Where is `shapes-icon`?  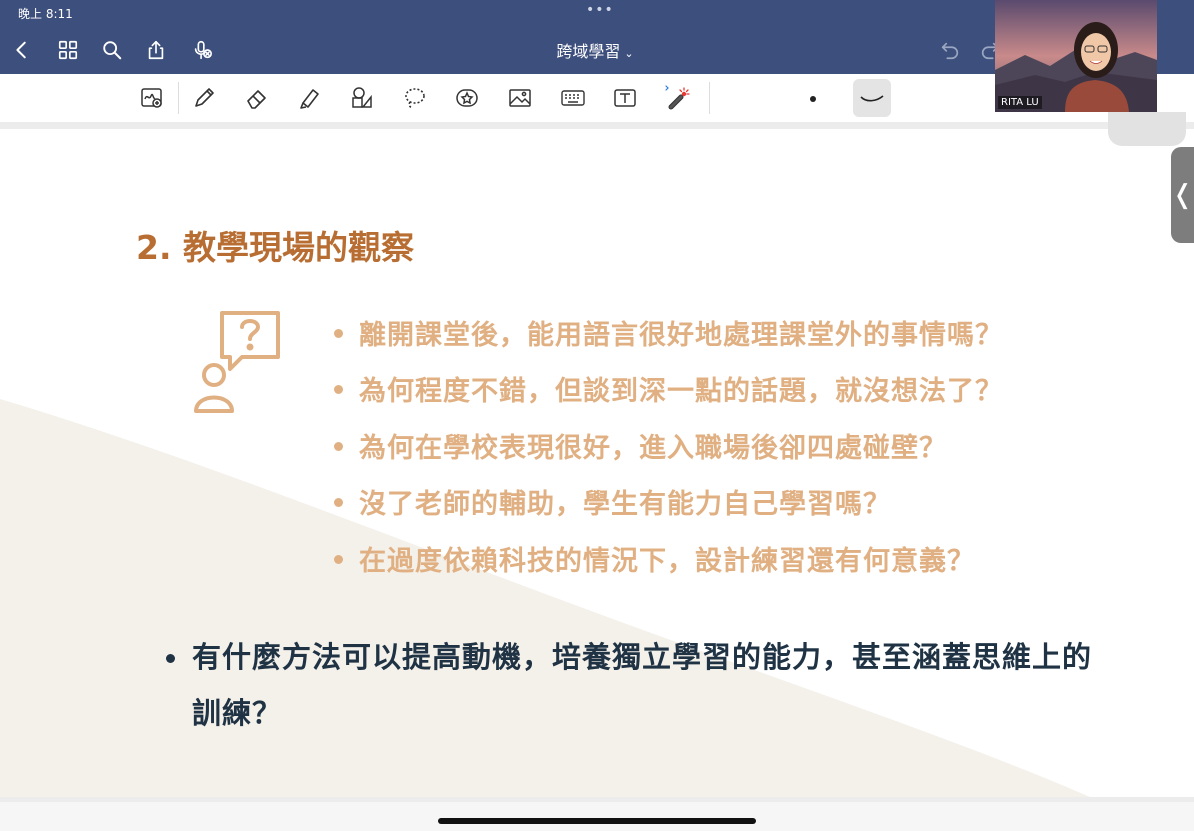 shapes-icon is located at coordinates (362, 98).